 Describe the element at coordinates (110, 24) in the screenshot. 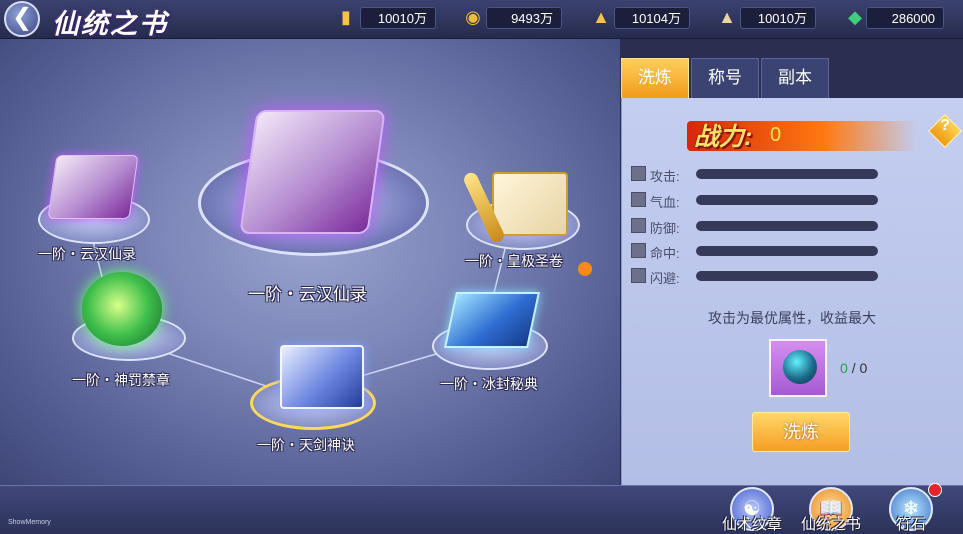

I see `page-title: 仙统之书` at that location.